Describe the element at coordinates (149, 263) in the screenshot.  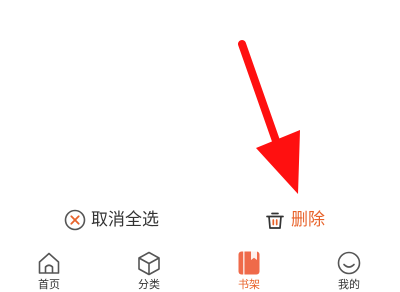
I see `category-cube-icon` at that location.